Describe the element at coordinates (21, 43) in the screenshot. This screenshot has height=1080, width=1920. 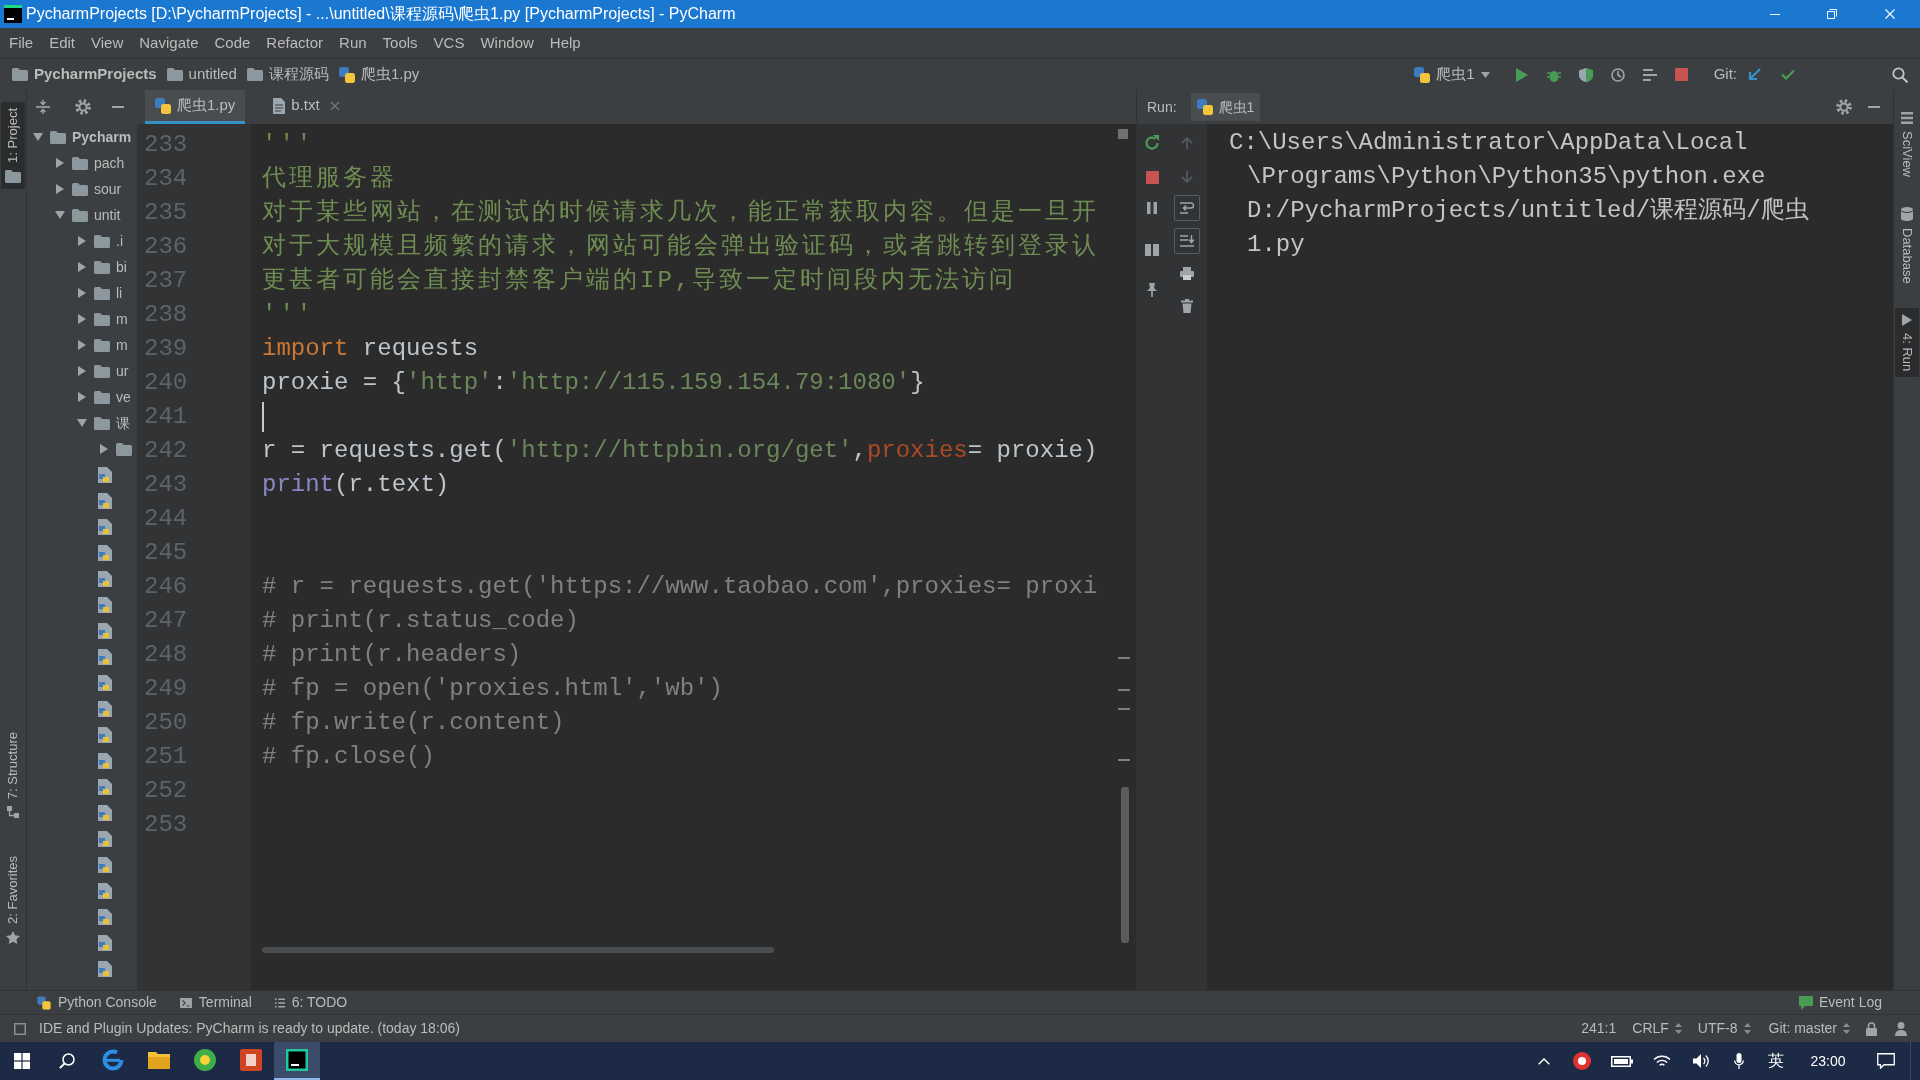
I see `menu-item: File` at that location.